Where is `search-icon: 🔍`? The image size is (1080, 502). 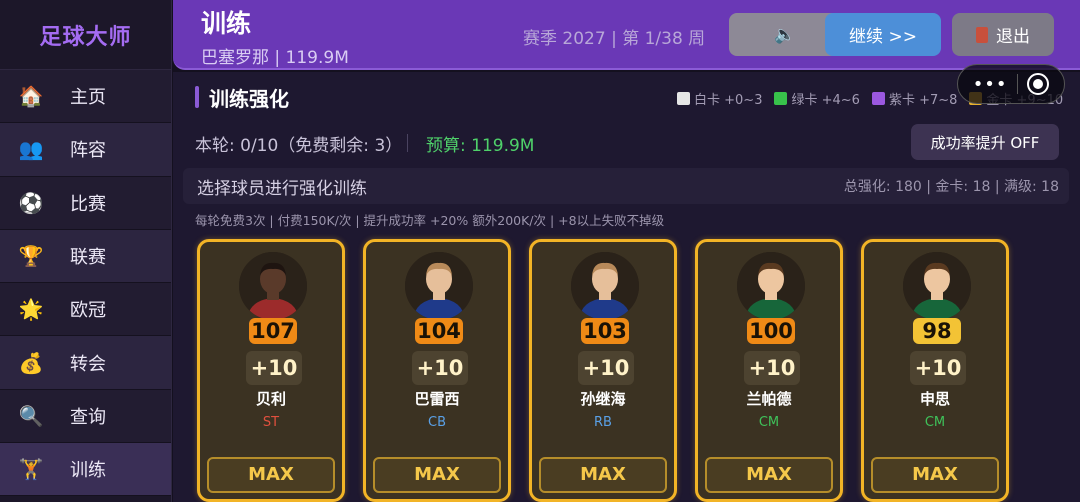 search-icon: 🔍 is located at coordinates (31, 415).